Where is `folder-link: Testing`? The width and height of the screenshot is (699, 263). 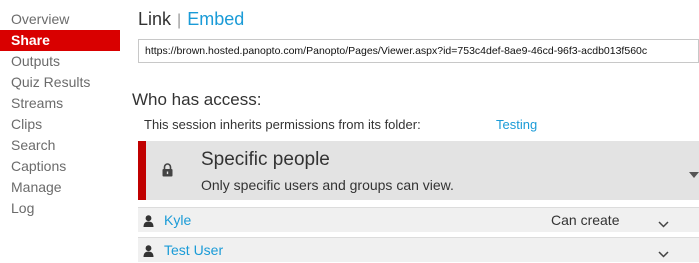
folder-link: Testing is located at coordinates (516, 124).